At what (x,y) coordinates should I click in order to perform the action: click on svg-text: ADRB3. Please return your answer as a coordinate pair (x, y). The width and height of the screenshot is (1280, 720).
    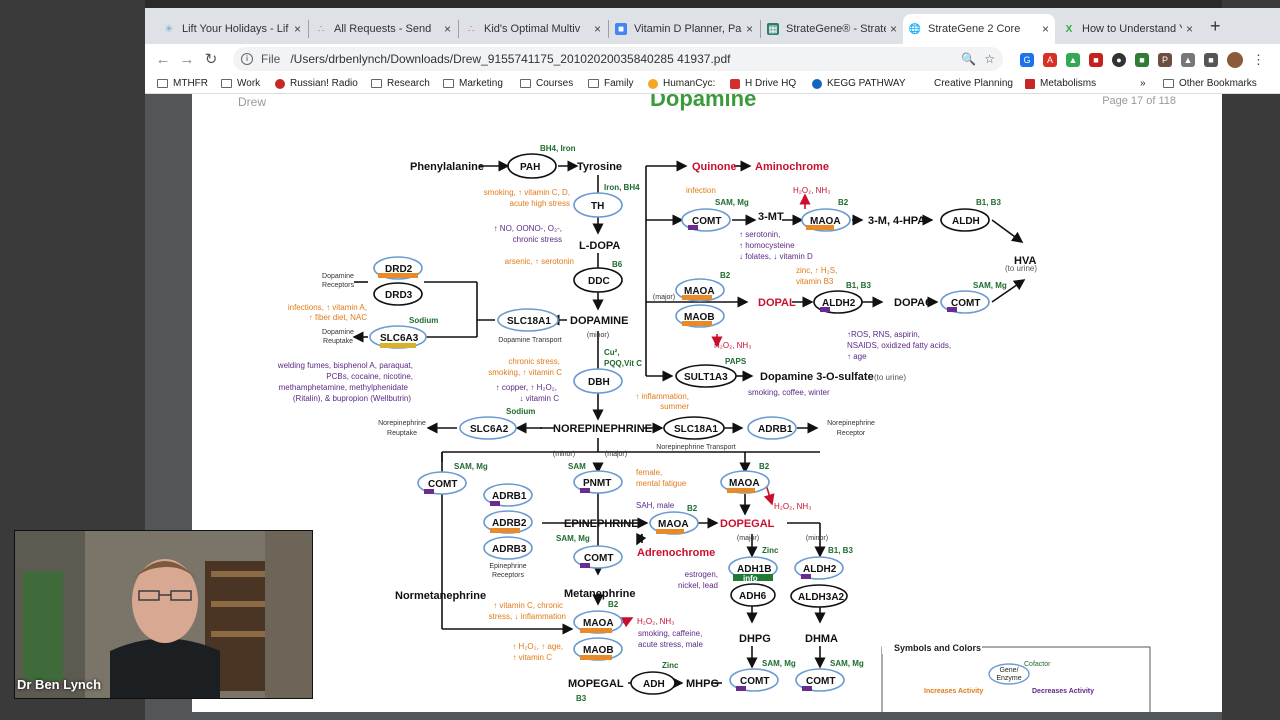
    Looking at the image, I should click on (509, 549).